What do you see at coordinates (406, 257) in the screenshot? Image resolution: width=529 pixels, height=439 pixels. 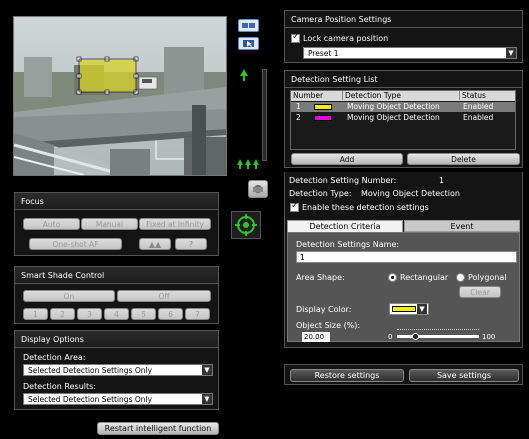 I see `settings-name-input: 1` at bounding box center [406, 257].